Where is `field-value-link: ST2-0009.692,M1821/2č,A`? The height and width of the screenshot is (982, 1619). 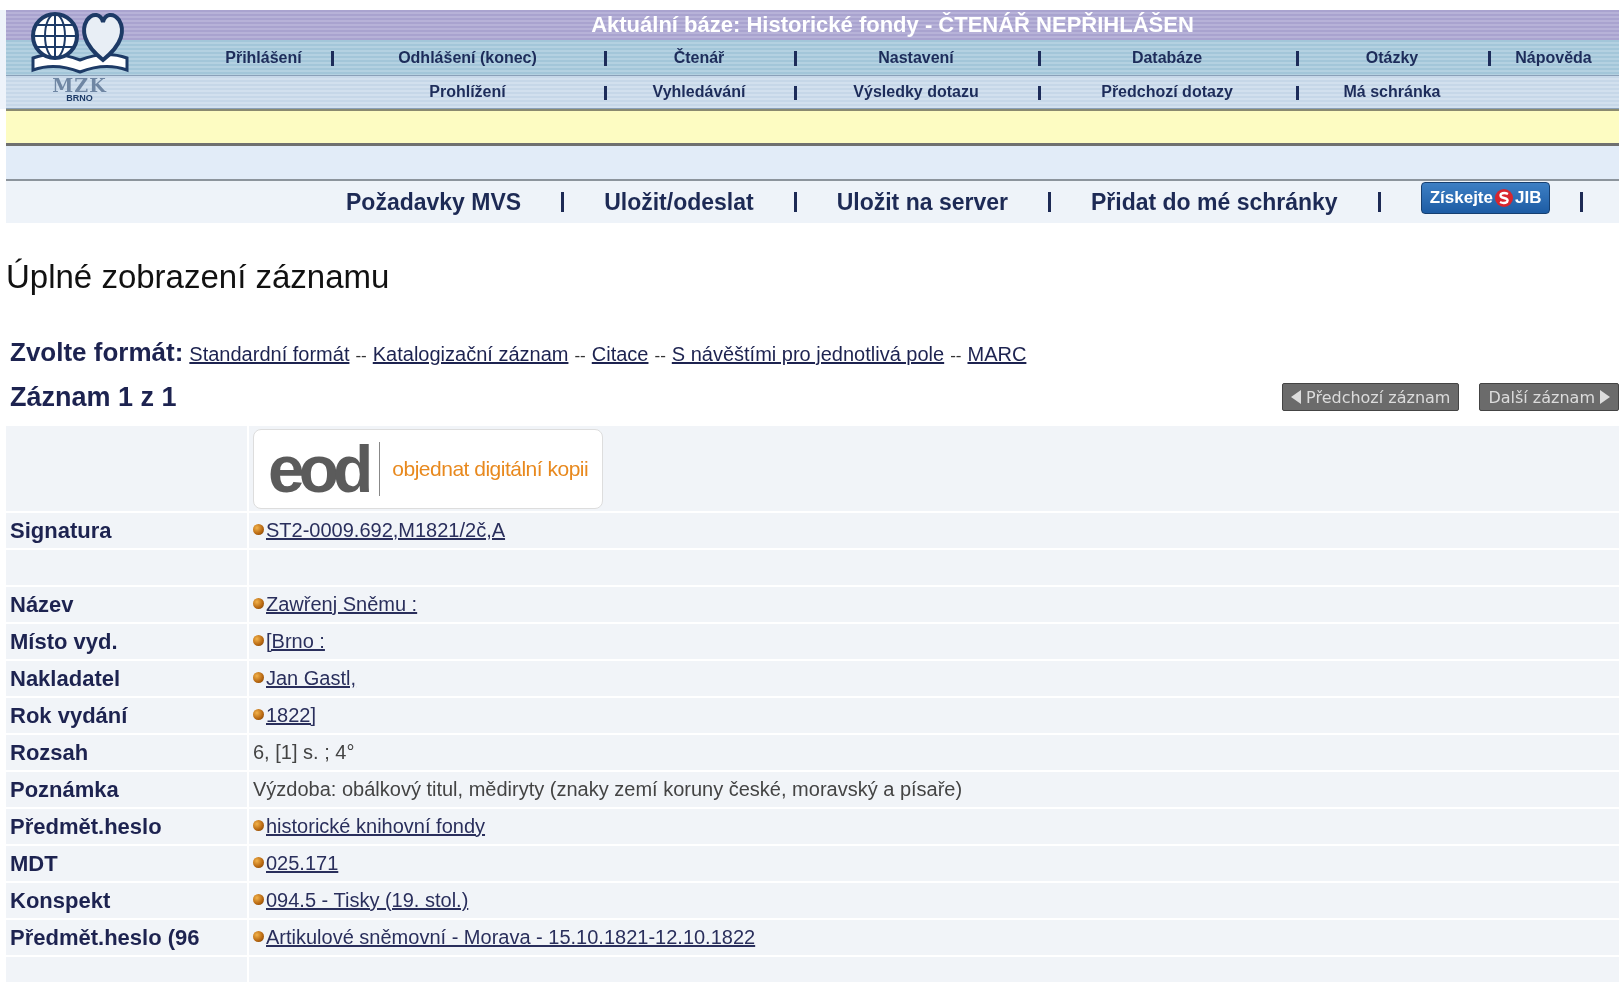
field-value-link: ST2-0009.692,M1821/2č,A is located at coordinates (386, 530).